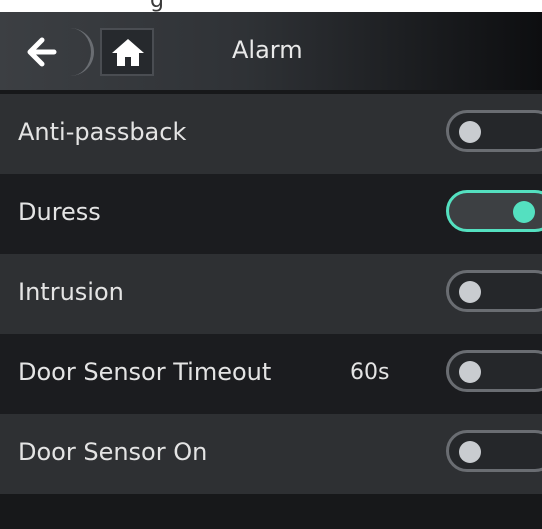 The height and width of the screenshot is (529, 542). I want to click on setting-label: Door Sensor Timeout, so click(145, 372).